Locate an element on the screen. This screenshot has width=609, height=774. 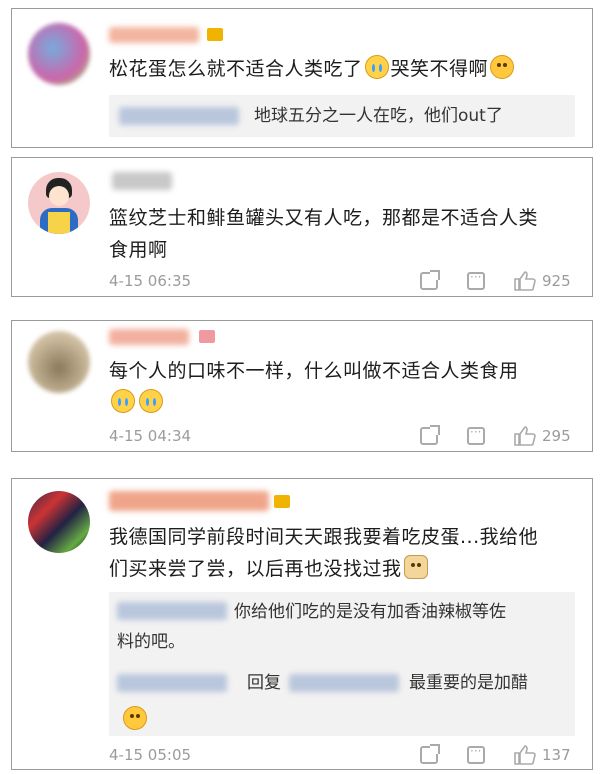
reply-text: 地球五分之一人在吃，他们out了 is located at coordinates (378, 116).